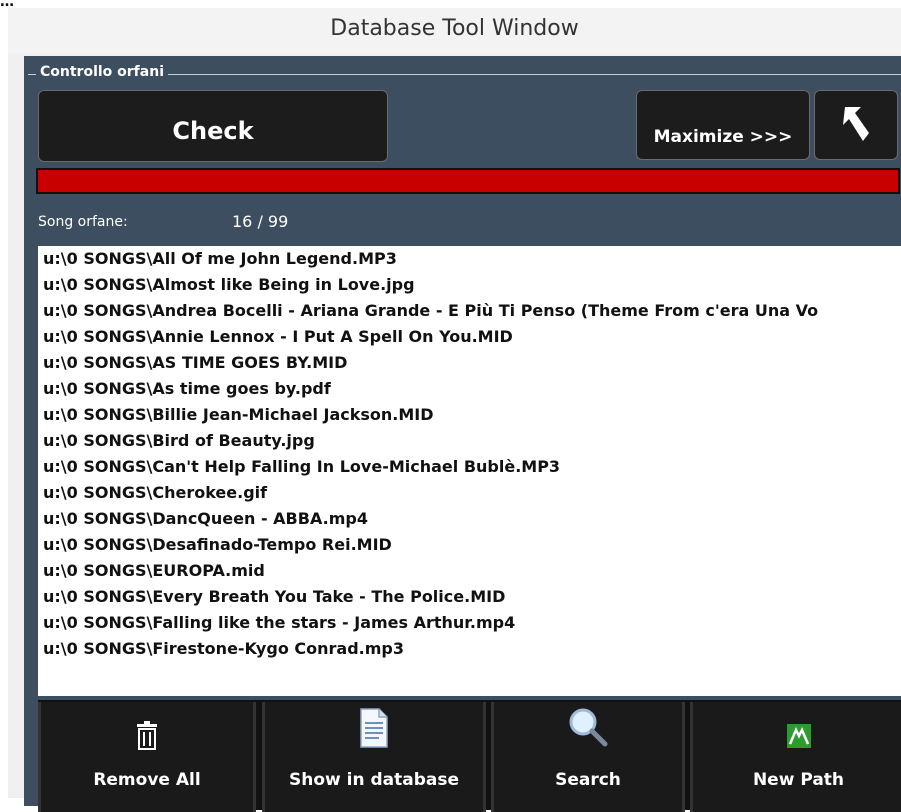 This screenshot has width=901, height=812. What do you see at coordinates (469, 493) in the screenshot?
I see `list-item: u:\0 SONGS\Cherokee.gif` at bounding box center [469, 493].